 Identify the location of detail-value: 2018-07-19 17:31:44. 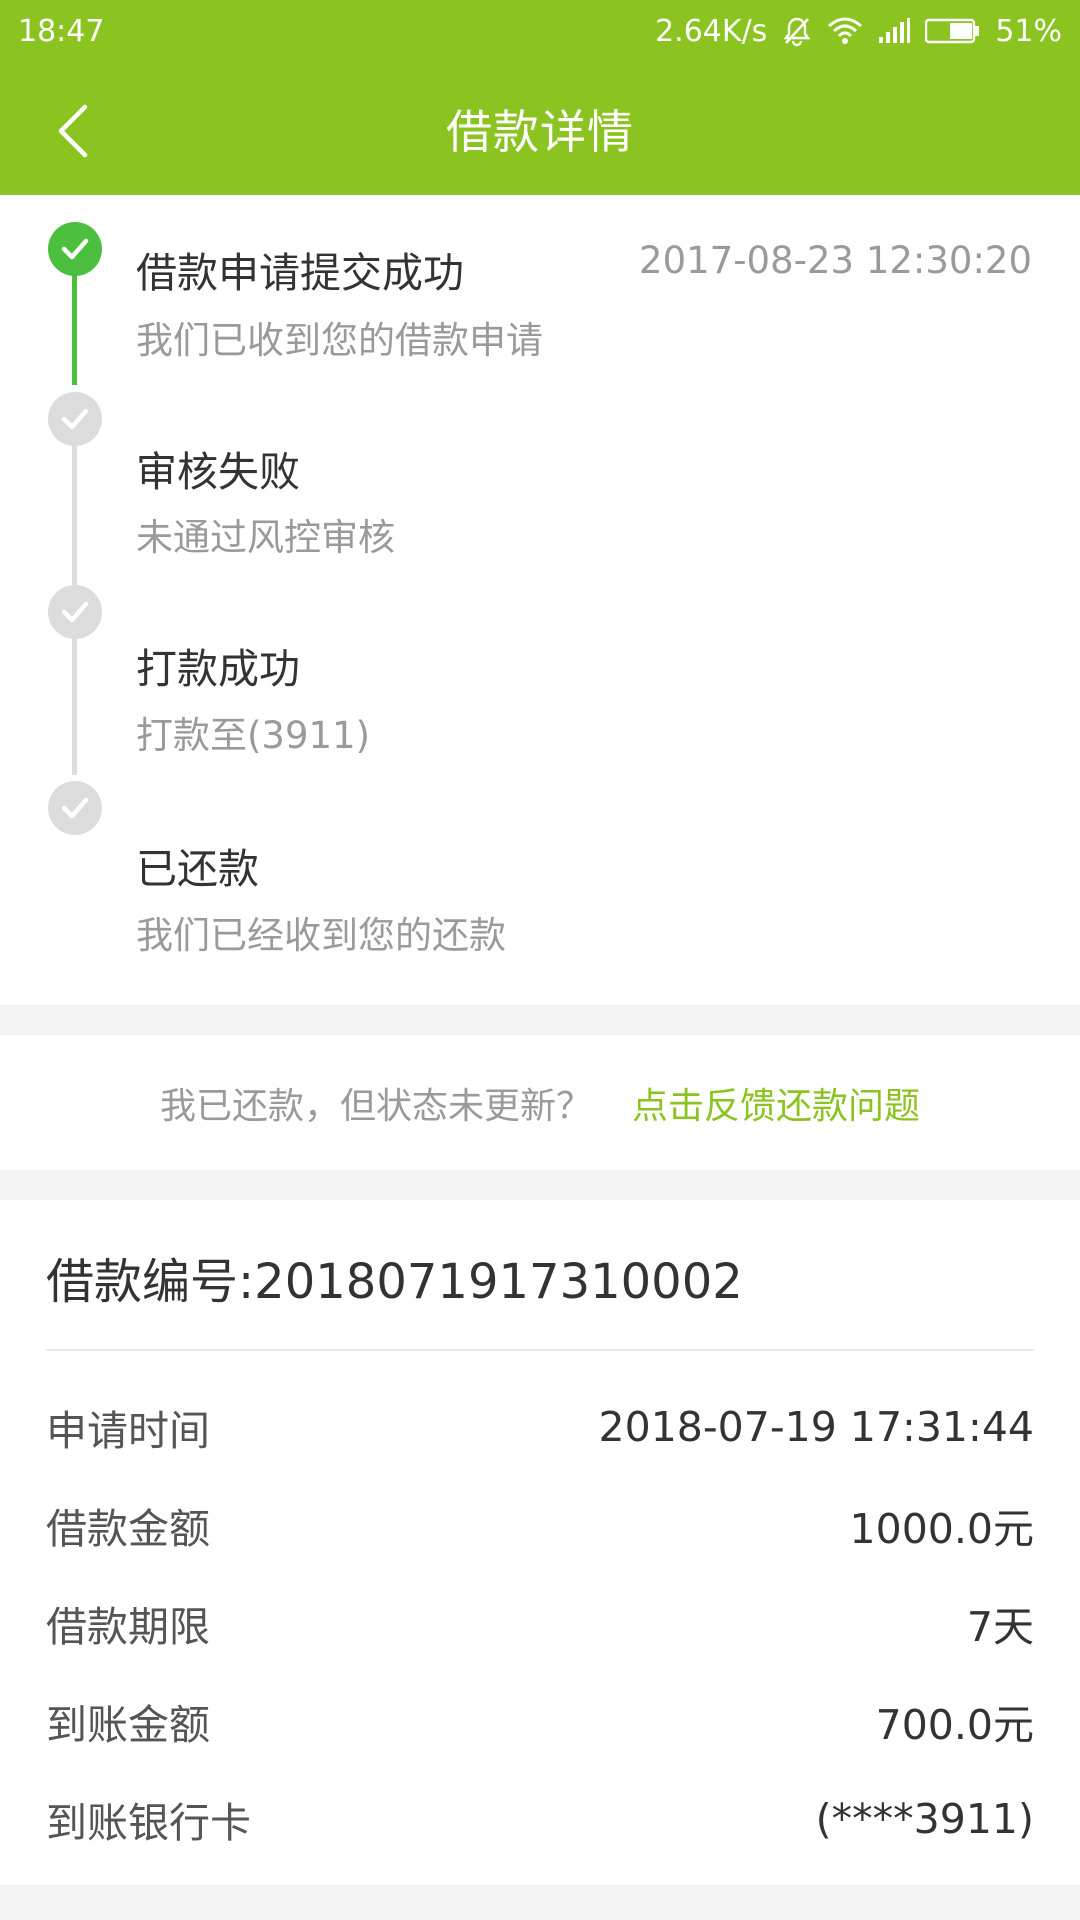
(816, 1427).